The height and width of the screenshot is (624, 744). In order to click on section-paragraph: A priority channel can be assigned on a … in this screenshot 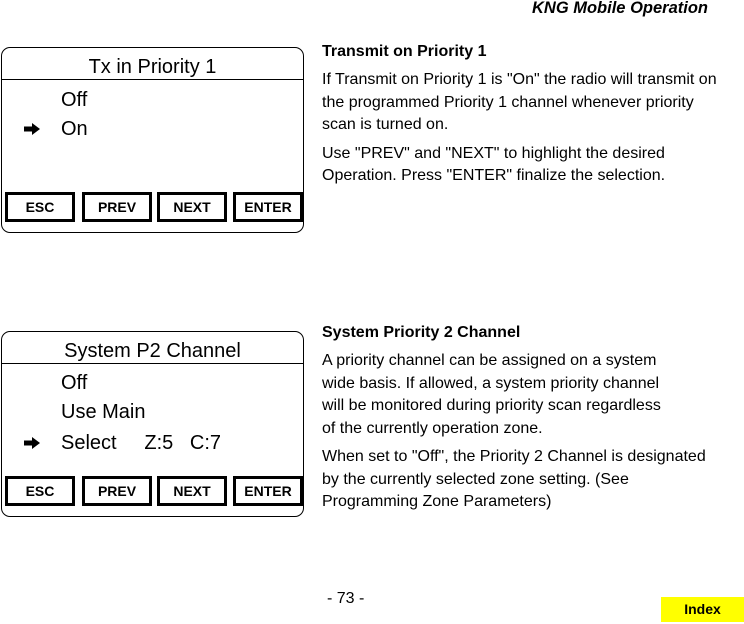, I will do `click(491, 394)`.